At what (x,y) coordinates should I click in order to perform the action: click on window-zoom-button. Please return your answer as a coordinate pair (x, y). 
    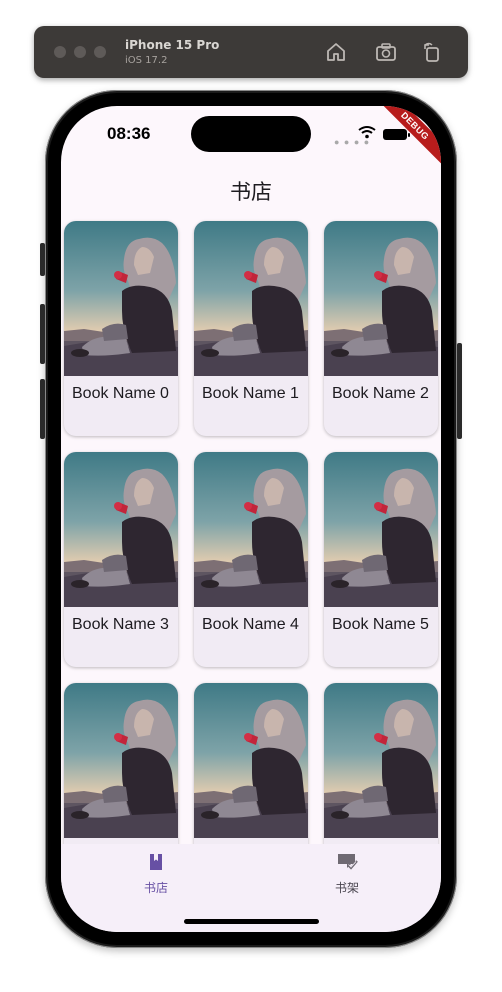
    Looking at the image, I should click on (100, 52).